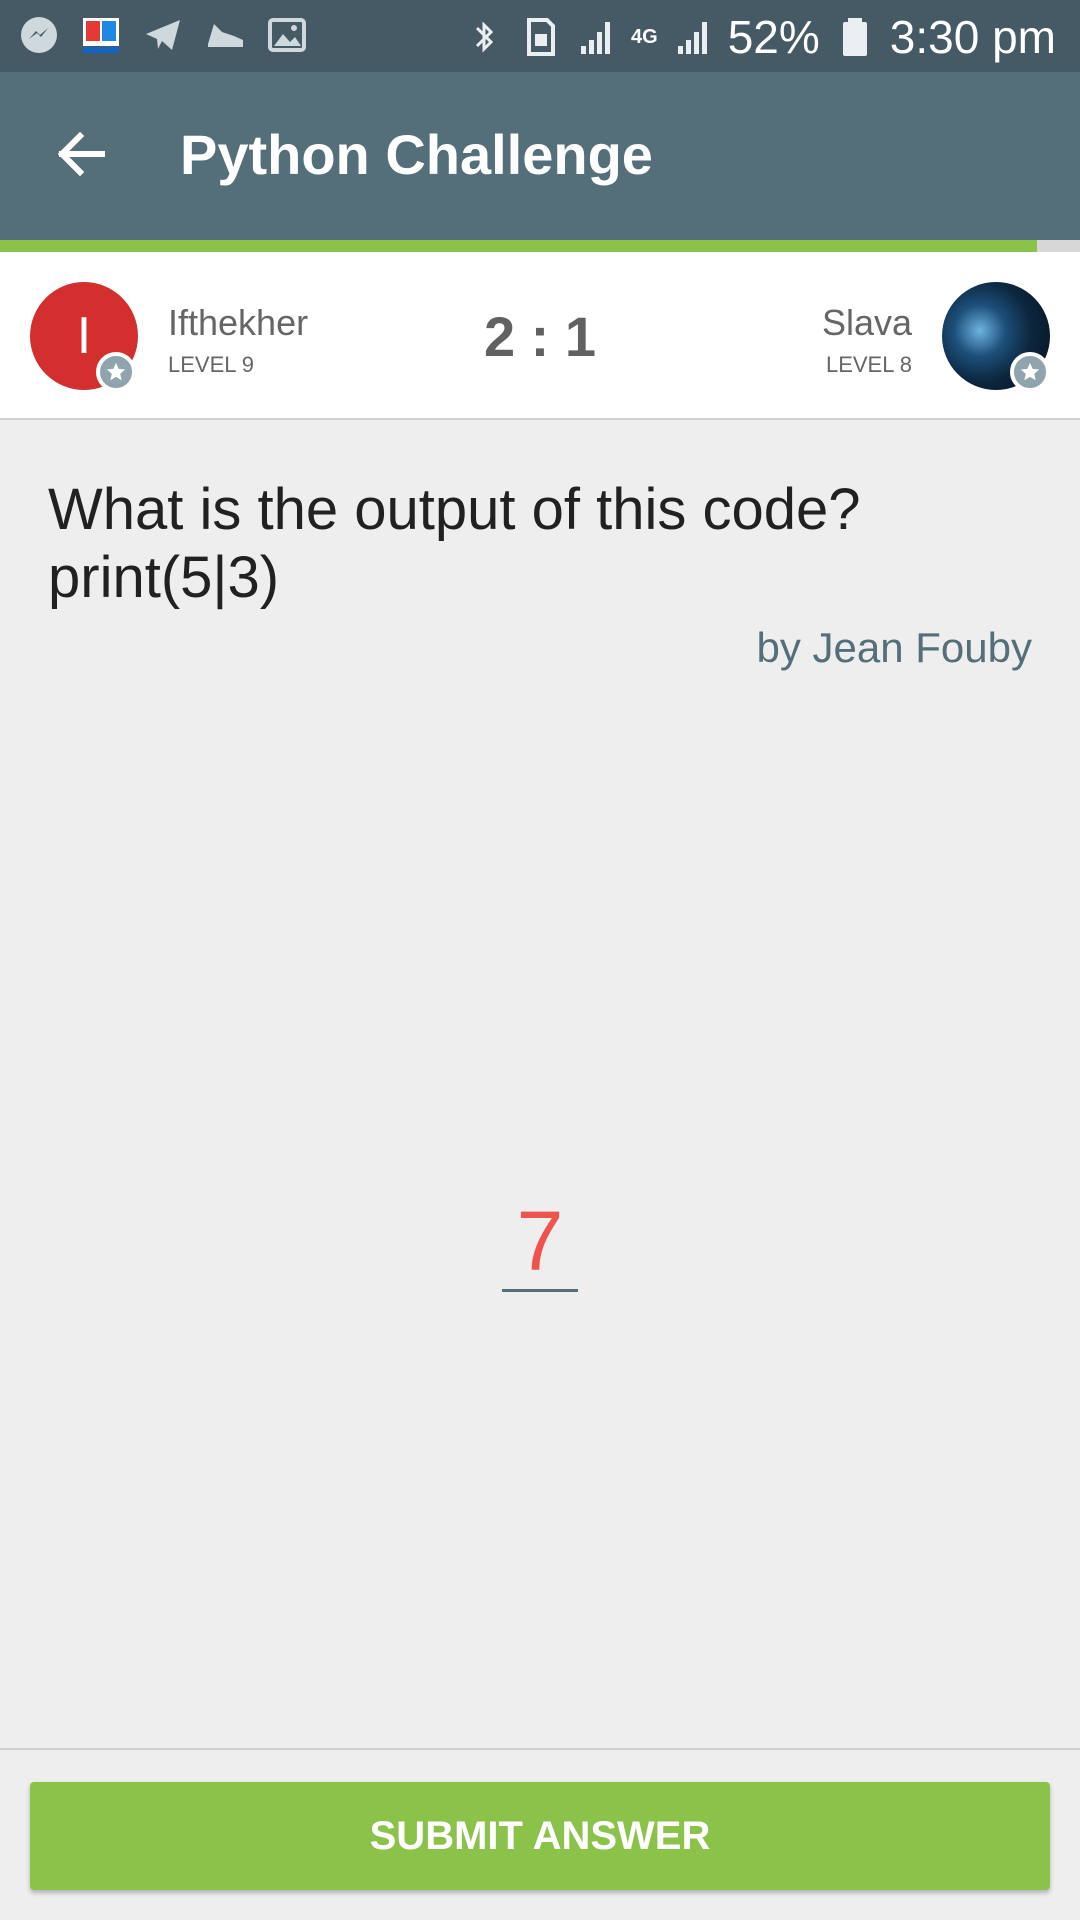 The height and width of the screenshot is (1920, 1080). Describe the element at coordinates (416, 154) in the screenshot. I see `page-title: Python Challenge` at that location.